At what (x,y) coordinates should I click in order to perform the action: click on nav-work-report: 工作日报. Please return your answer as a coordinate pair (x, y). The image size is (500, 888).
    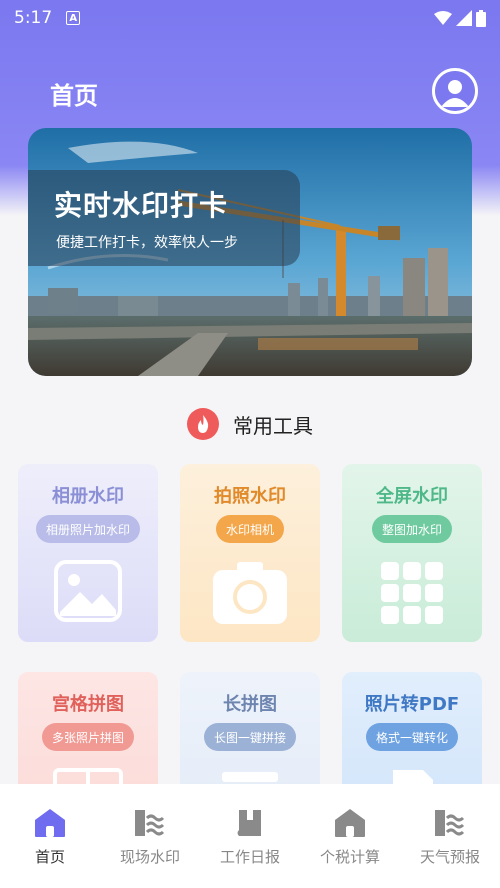
    Looking at the image, I should click on (250, 848).